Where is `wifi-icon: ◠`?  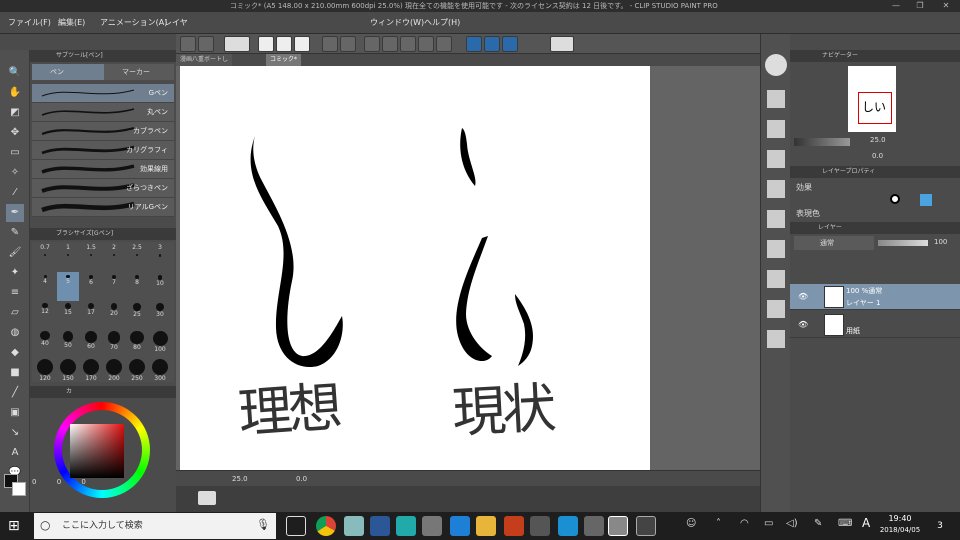 wifi-icon: ◠ is located at coordinates (744, 523).